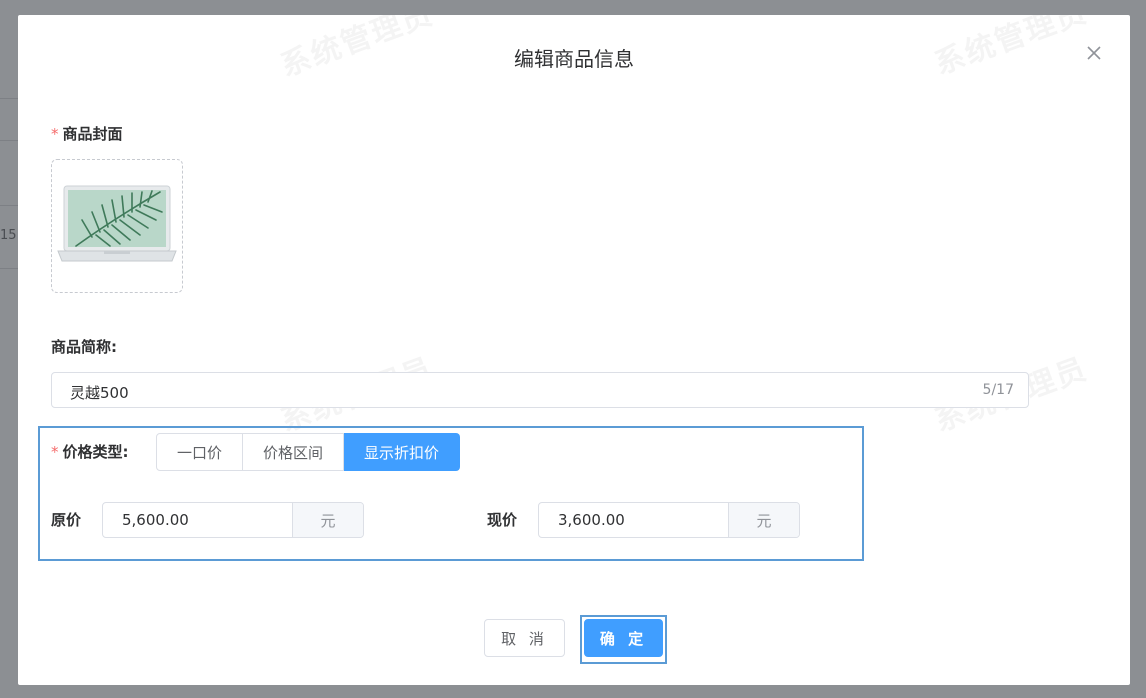 This screenshot has width=1146, height=698. I want to click on original-price-value: 5,600.00, so click(155, 520).